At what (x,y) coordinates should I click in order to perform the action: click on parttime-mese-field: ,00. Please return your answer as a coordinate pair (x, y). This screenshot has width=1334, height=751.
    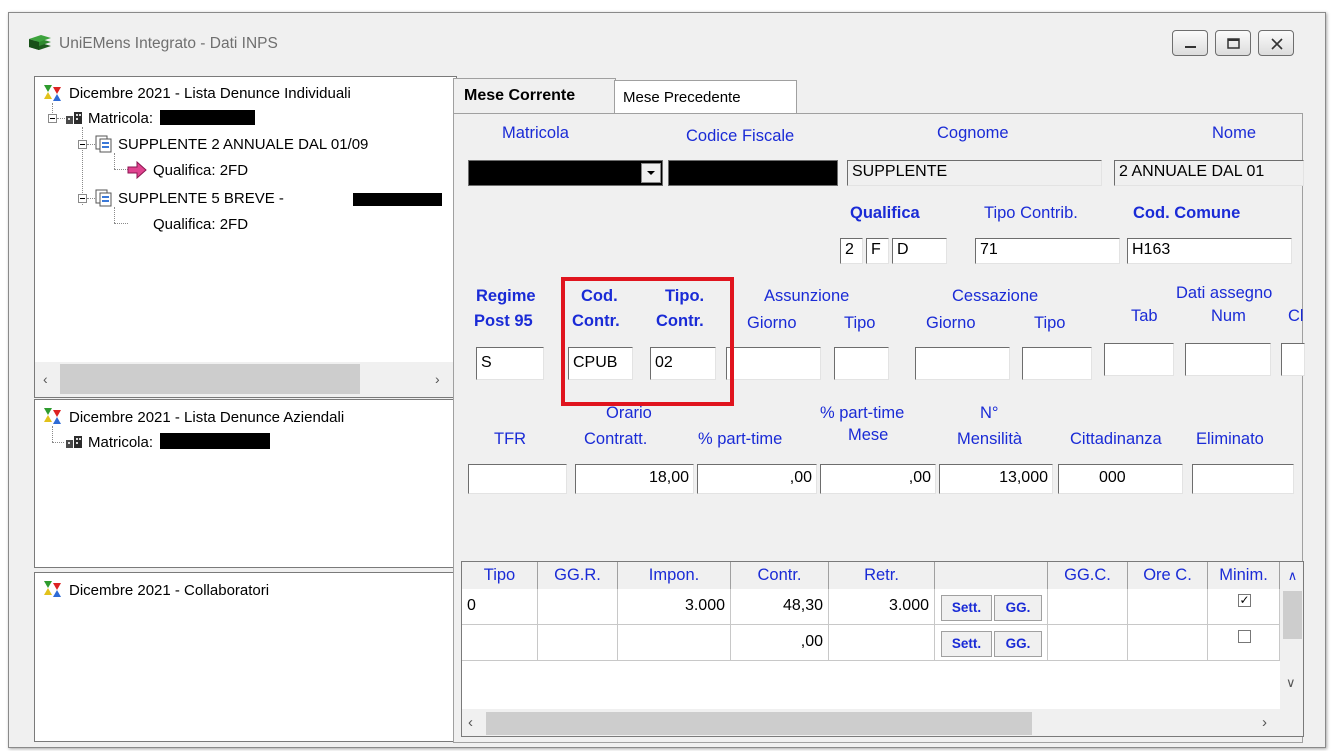
    Looking at the image, I should click on (878, 479).